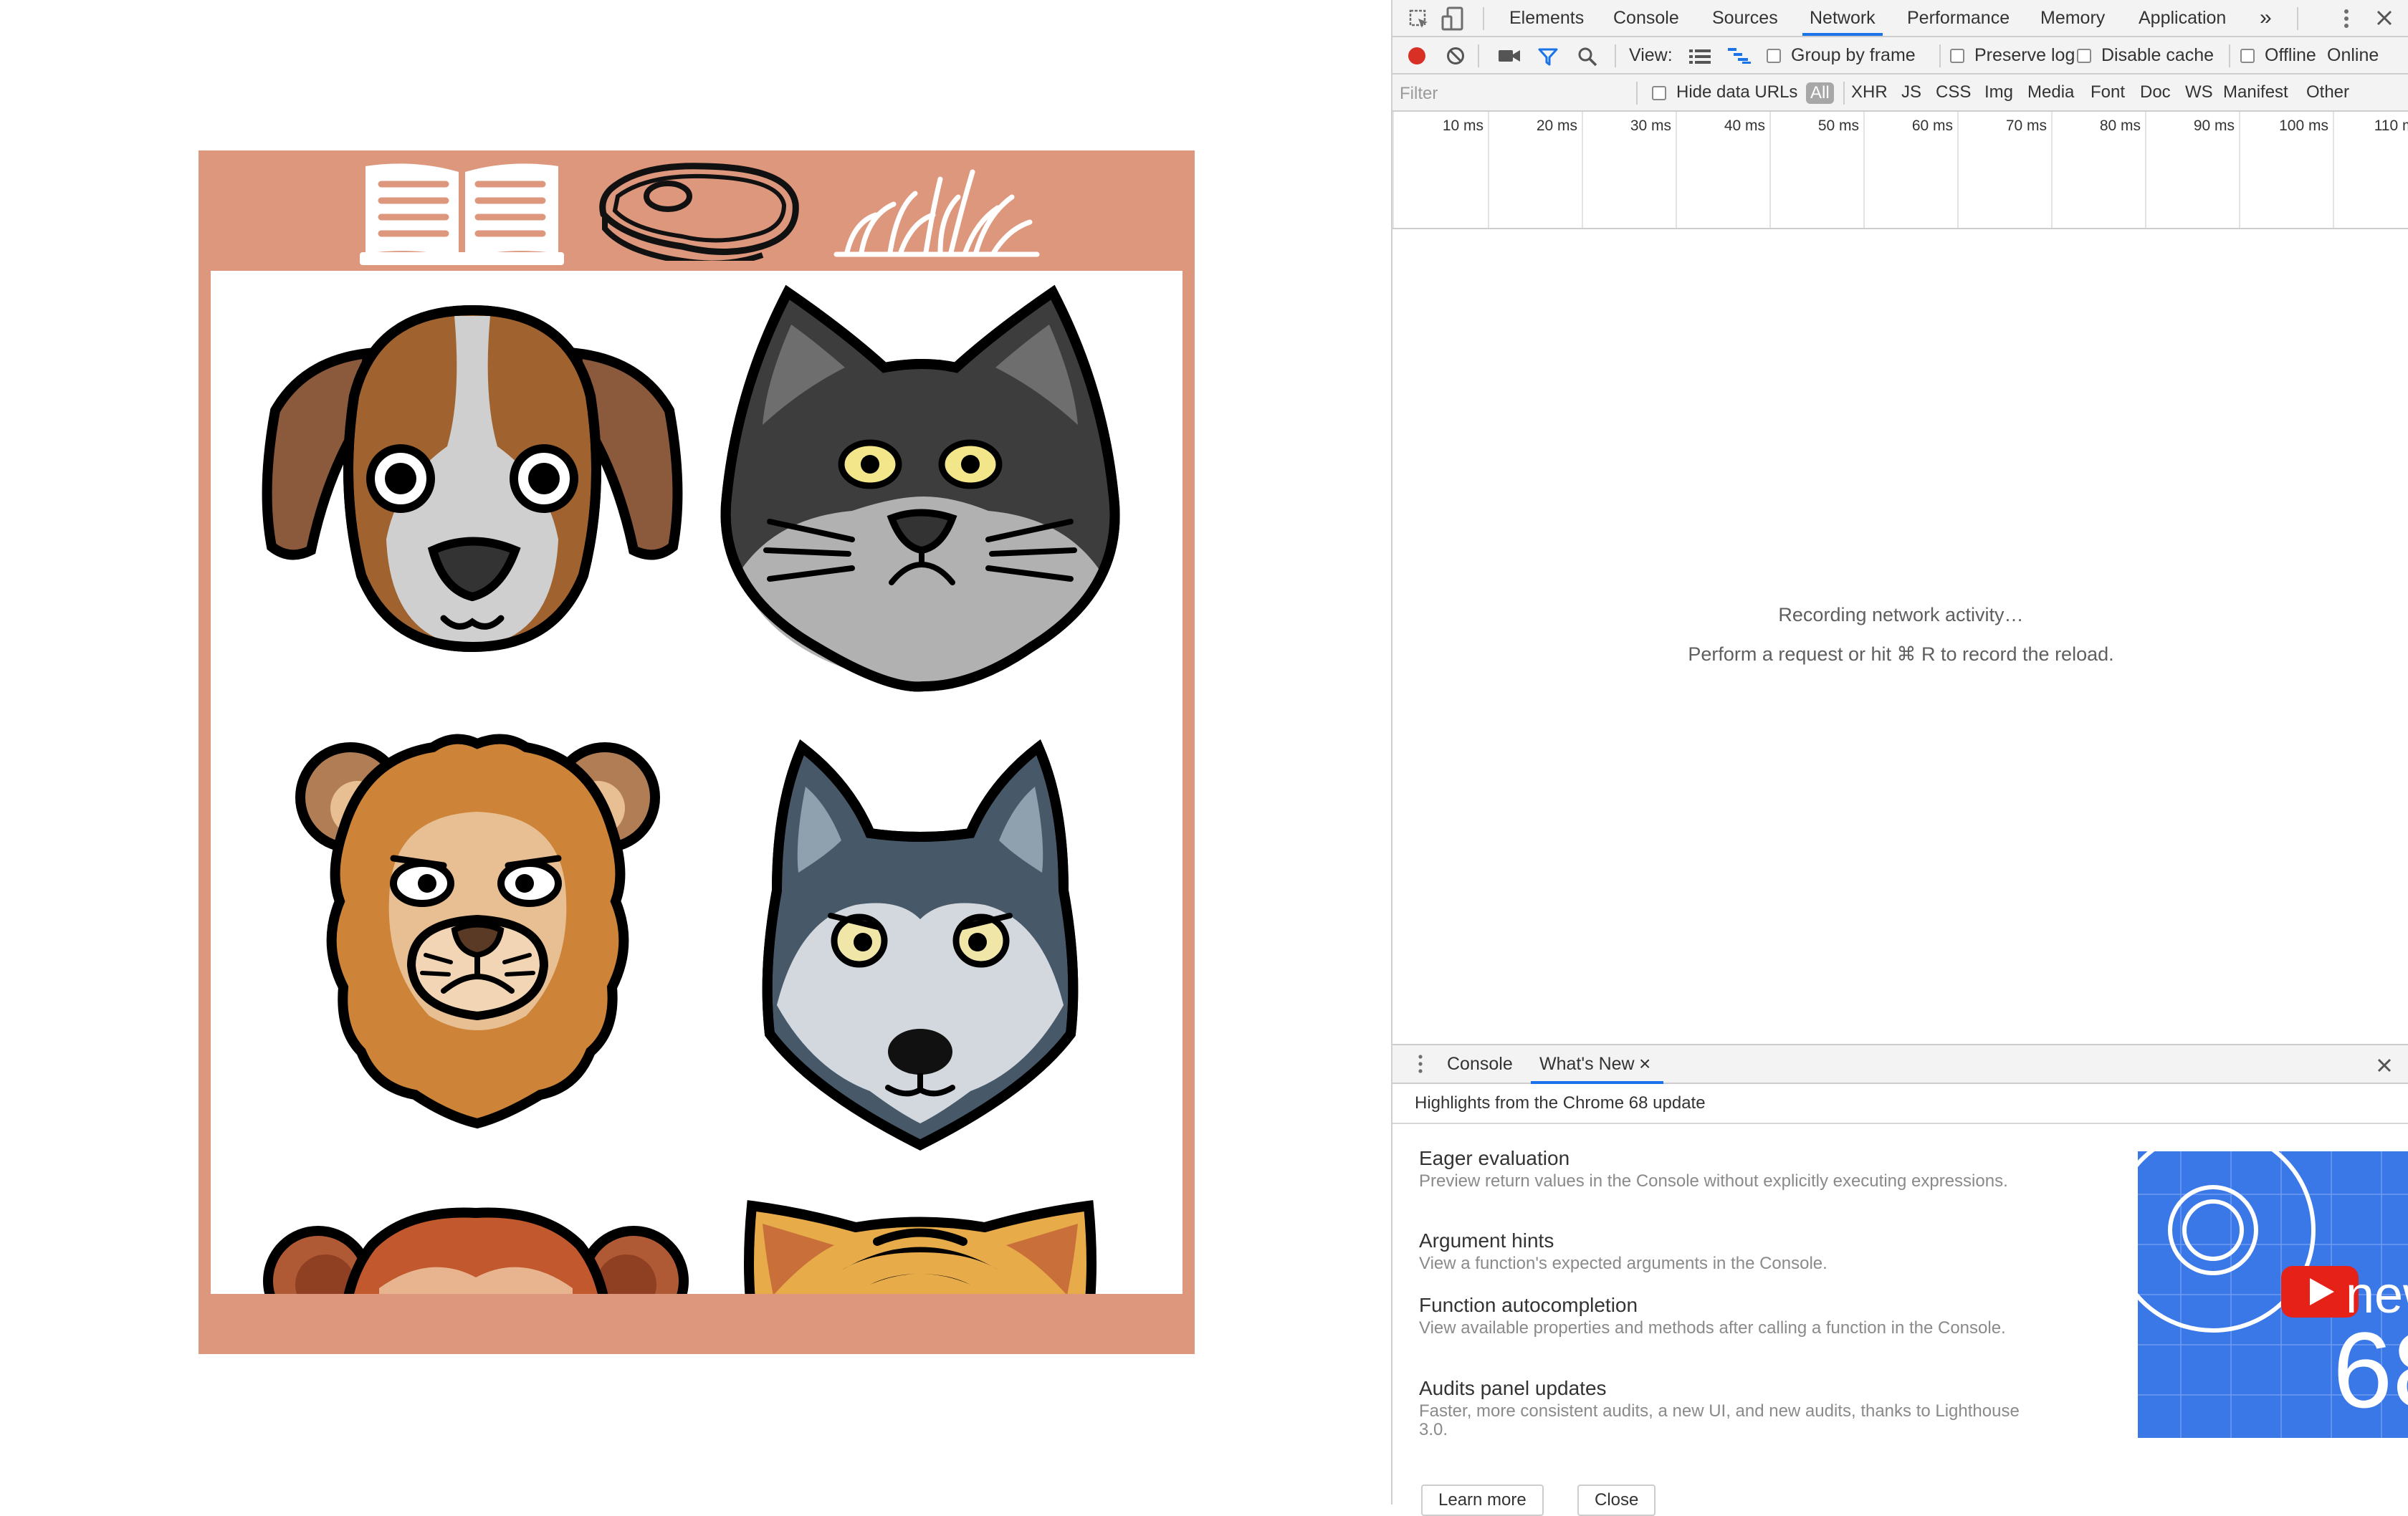 The image size is (2408, 1516). I want to click on drawer-tab-console: Console, so click(1480, 1064).